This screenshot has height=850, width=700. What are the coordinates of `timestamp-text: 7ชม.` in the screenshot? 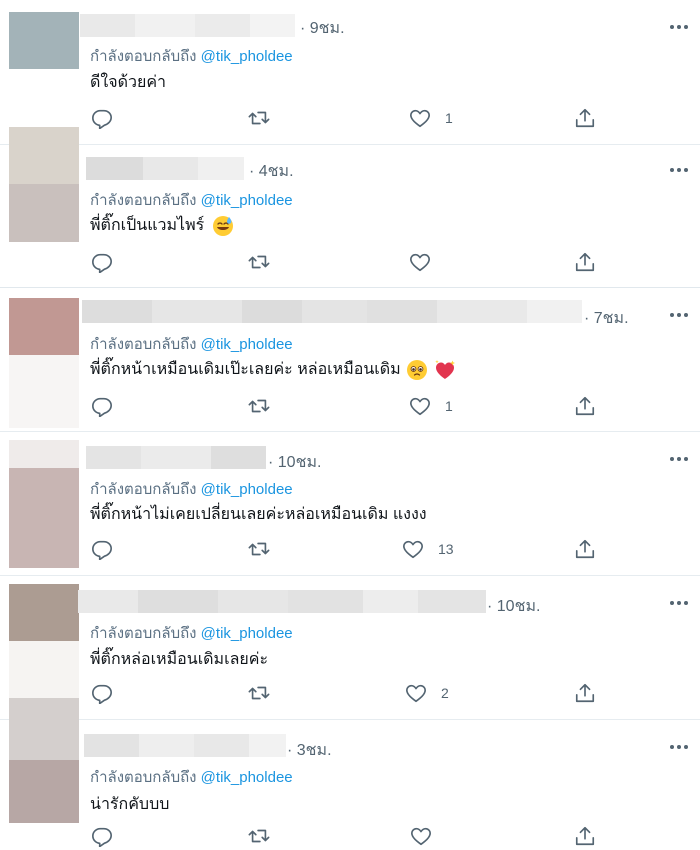 It's located at (611, 318).